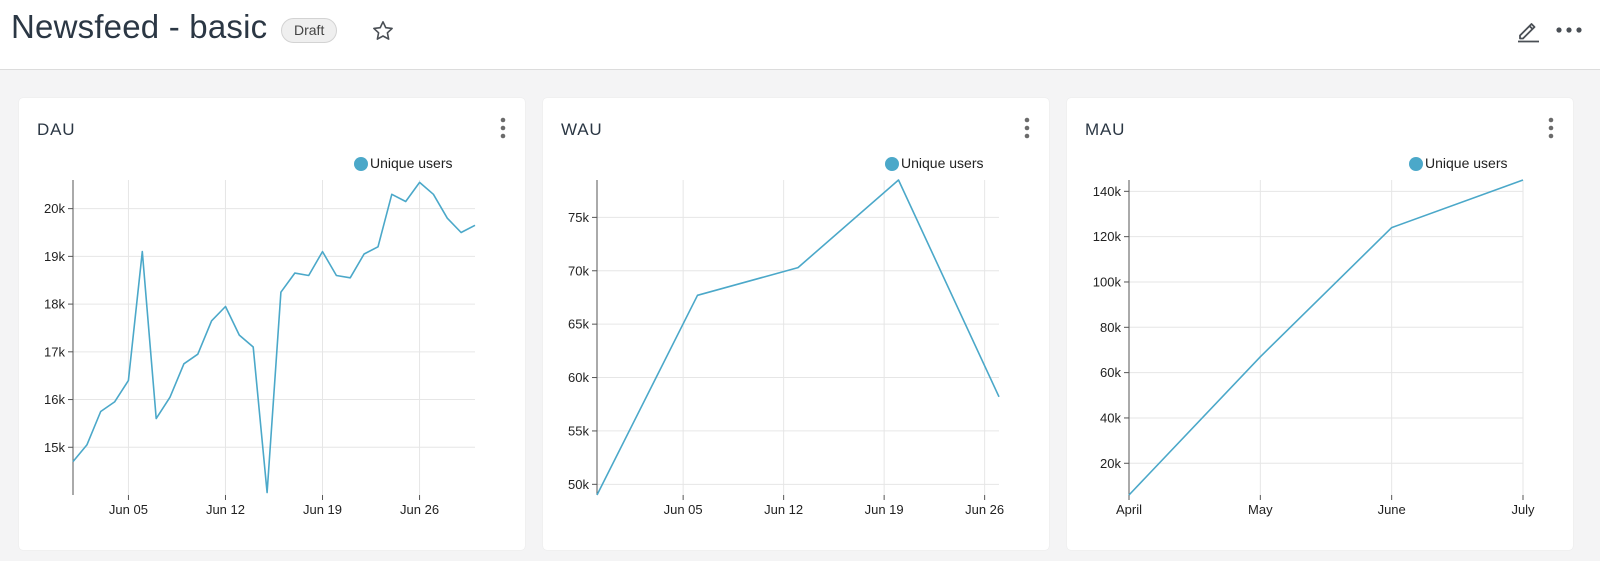 The image size is (1600, 561). What do you see at coordinates (1107, 236) in the screenshot?
I see `y-tick-label: 120k` at bounding box center [1107, 236].